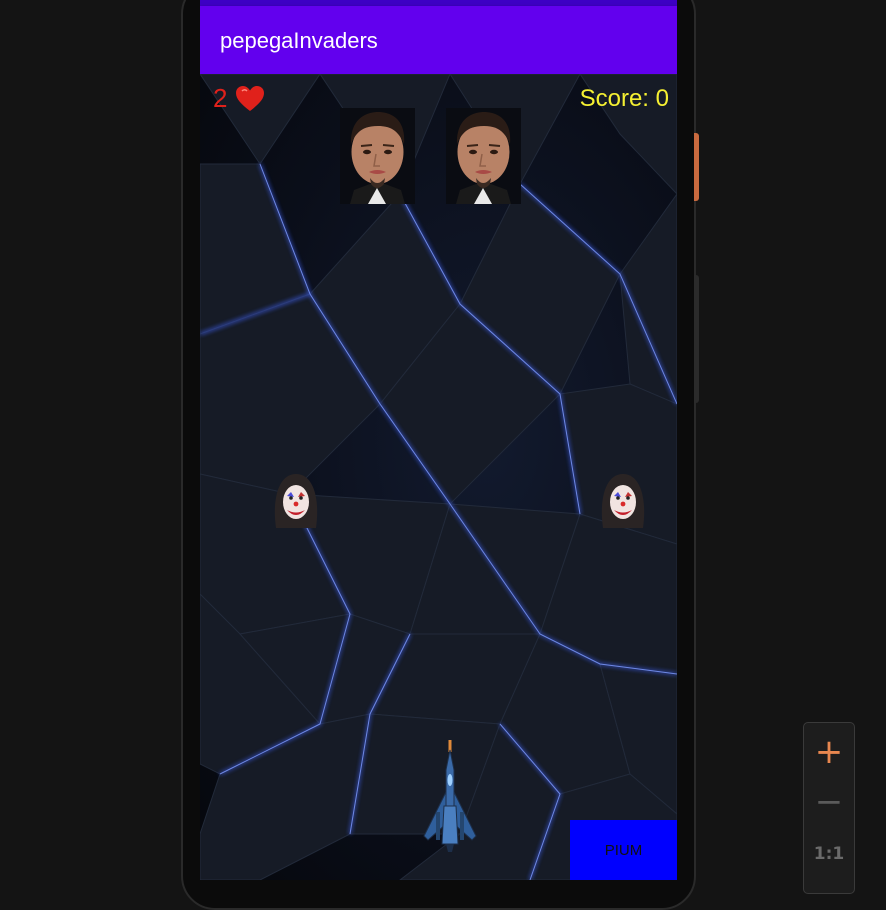 The height and width of the screenshot is (910, 886). I want to click on app-bar: pepegaInvaders, so click(438, 40).